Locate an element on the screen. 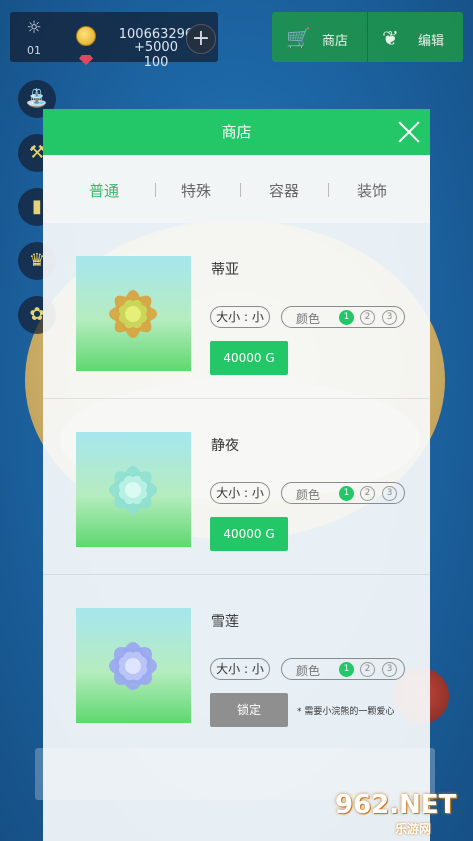 The image size is (473, 841). plant-name: 蒂亚 is located at coordinates (225, 270).